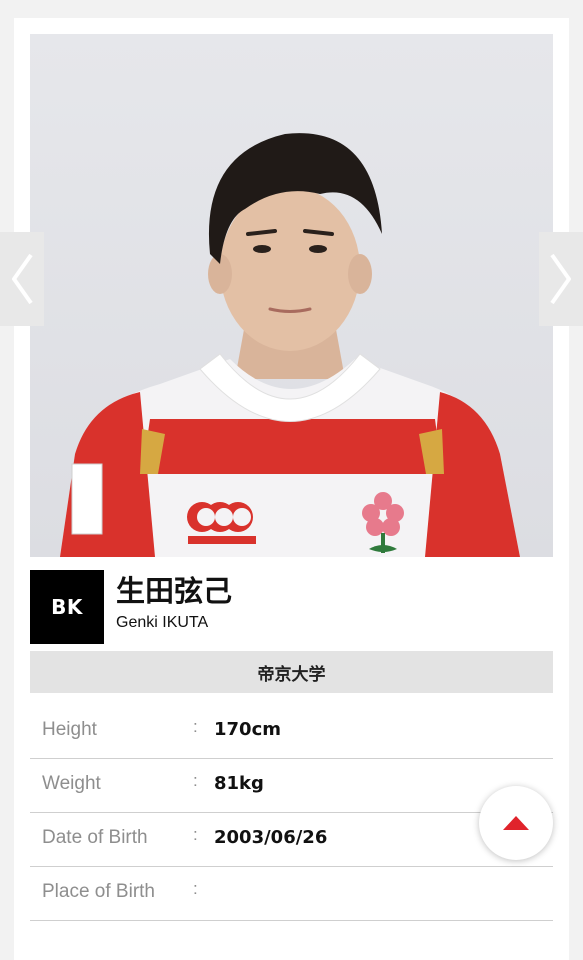 The height and width of the screenshot is (960, 583). What do you see at coordinates (247, 729) in the screenshot?
I see `profile-value: 170cm` at bounding box center [247, 729].